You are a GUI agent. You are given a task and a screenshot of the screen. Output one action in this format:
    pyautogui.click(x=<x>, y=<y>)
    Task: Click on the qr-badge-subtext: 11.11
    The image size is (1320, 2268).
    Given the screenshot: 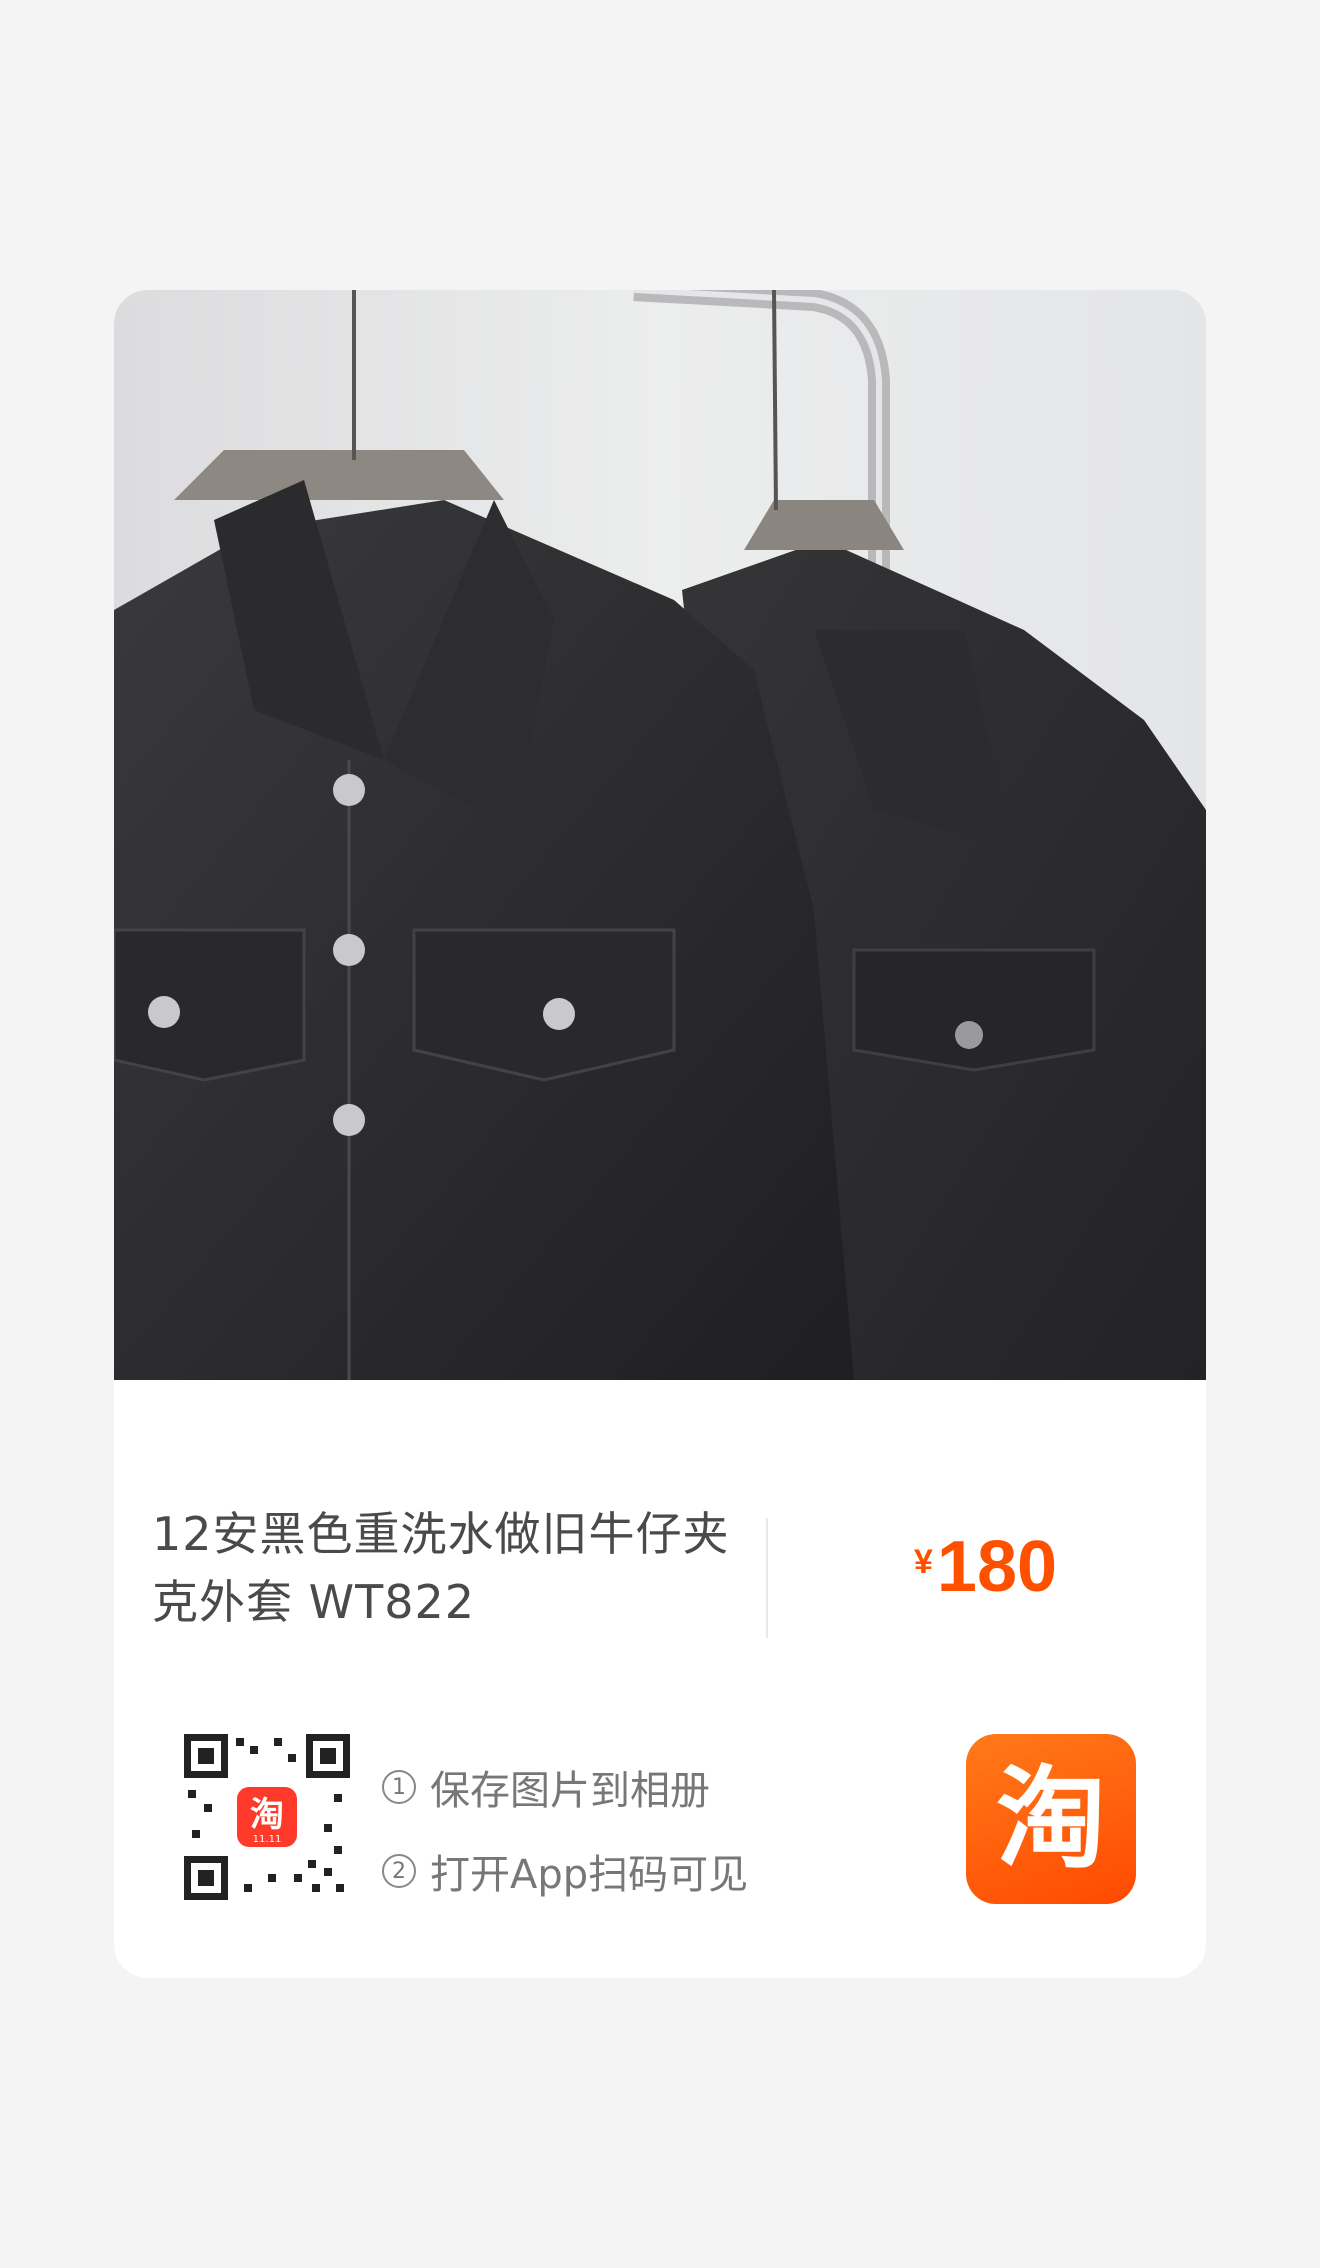 What is the action you would take?
    pyautogui.click(x=267, y=1839)
    